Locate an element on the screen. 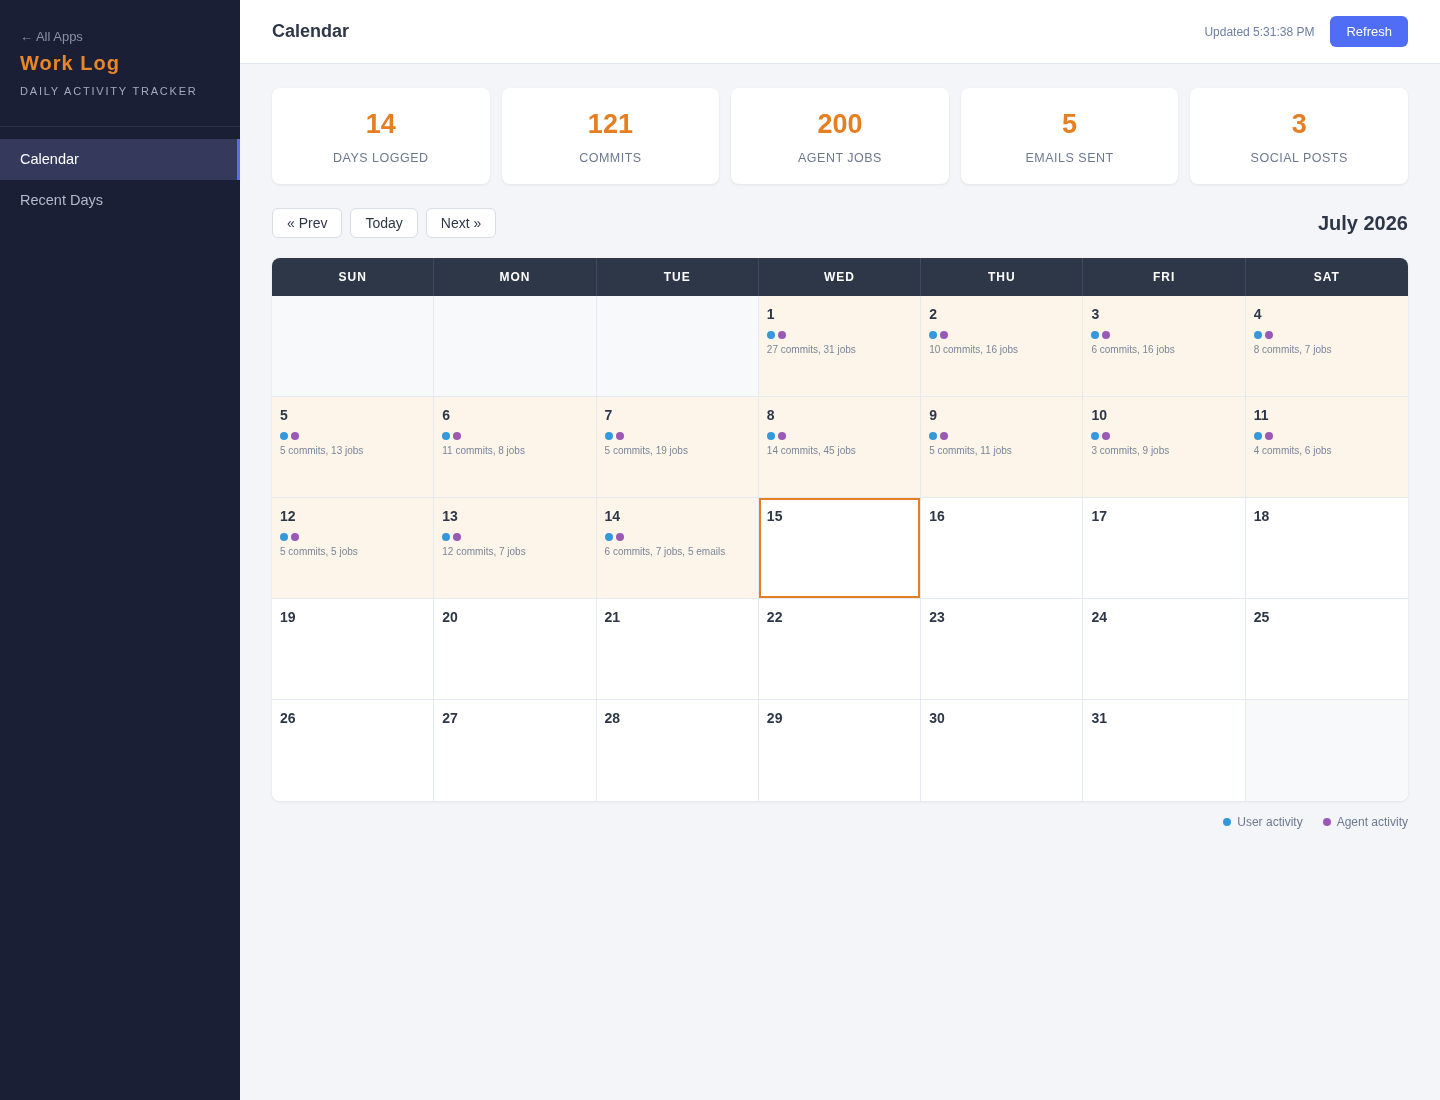 This screenshot has height=1100, width=1440. day-number: 29 is located at coordinates (775, 718).